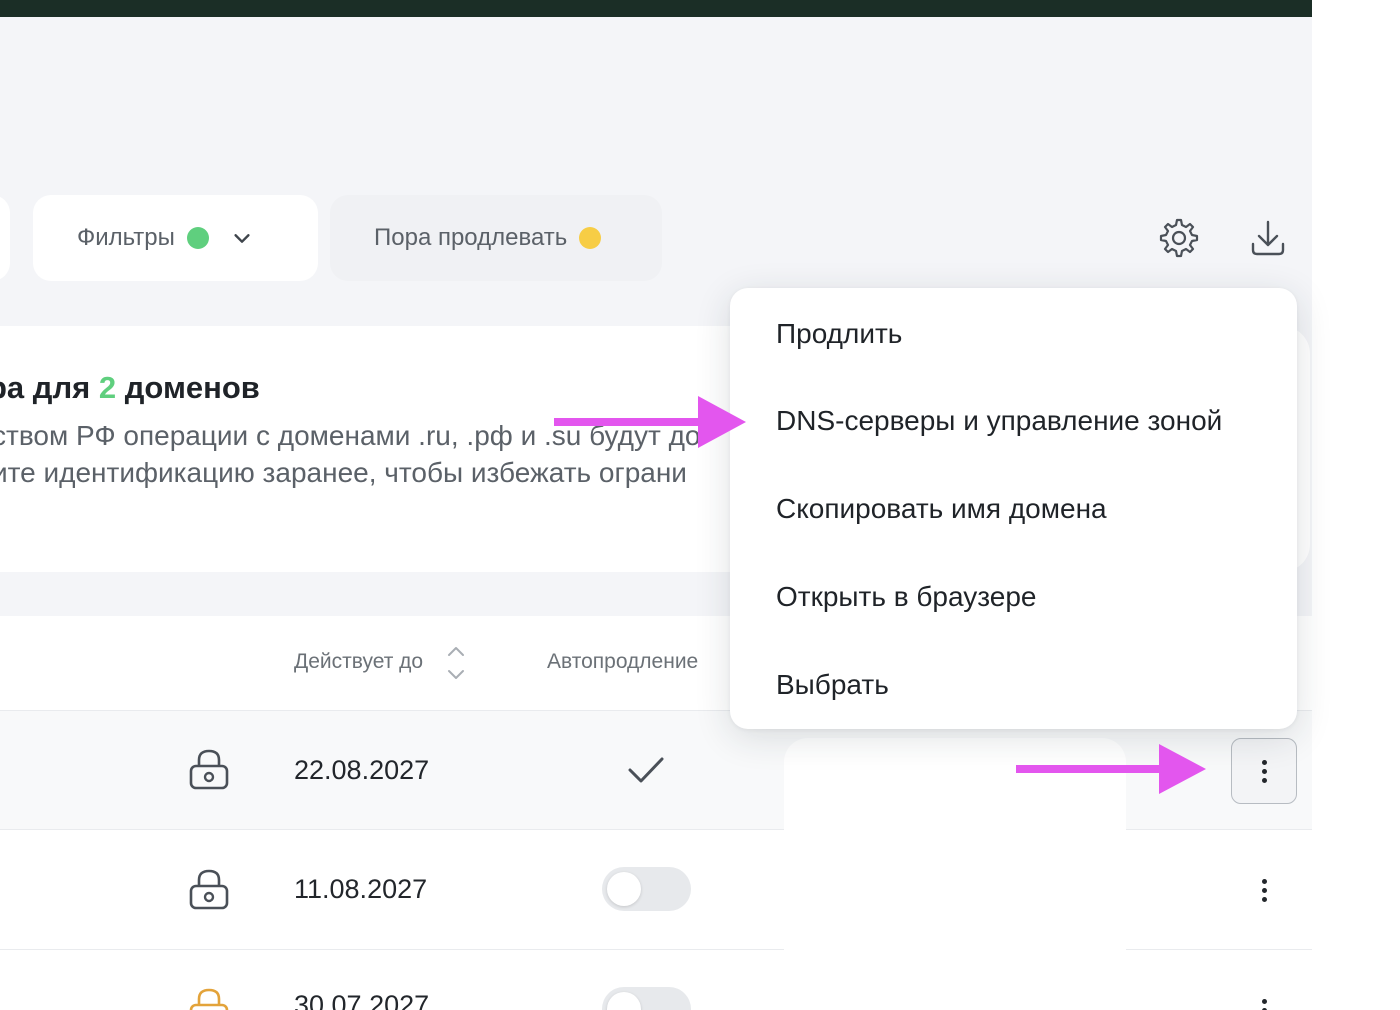 This screenshot has height=1010, width=1400. What do you see at coordinates (209, 999) in the screenshot?
I see `lock-open-icon` at bounding box center [209, 999].